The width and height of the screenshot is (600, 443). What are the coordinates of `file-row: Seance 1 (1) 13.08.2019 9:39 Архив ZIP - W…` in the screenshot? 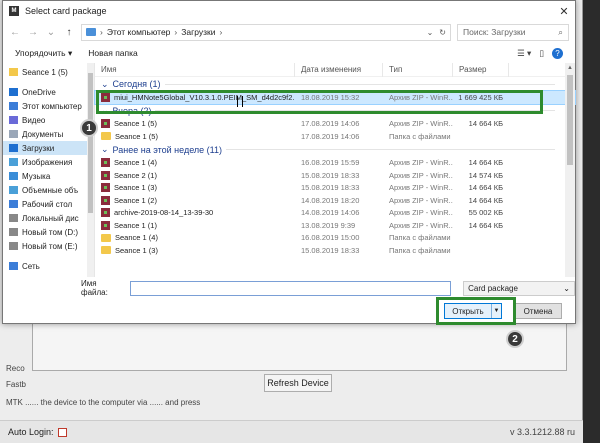 It's located at (335, 225).